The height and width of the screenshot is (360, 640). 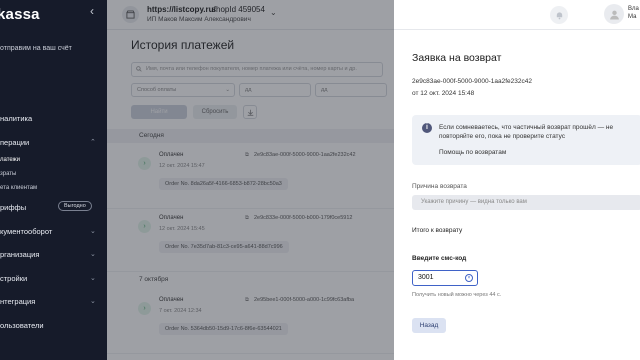 I want to click on sidebar-item-documents: кументооборот ⌄, so click(x=53, y=231).